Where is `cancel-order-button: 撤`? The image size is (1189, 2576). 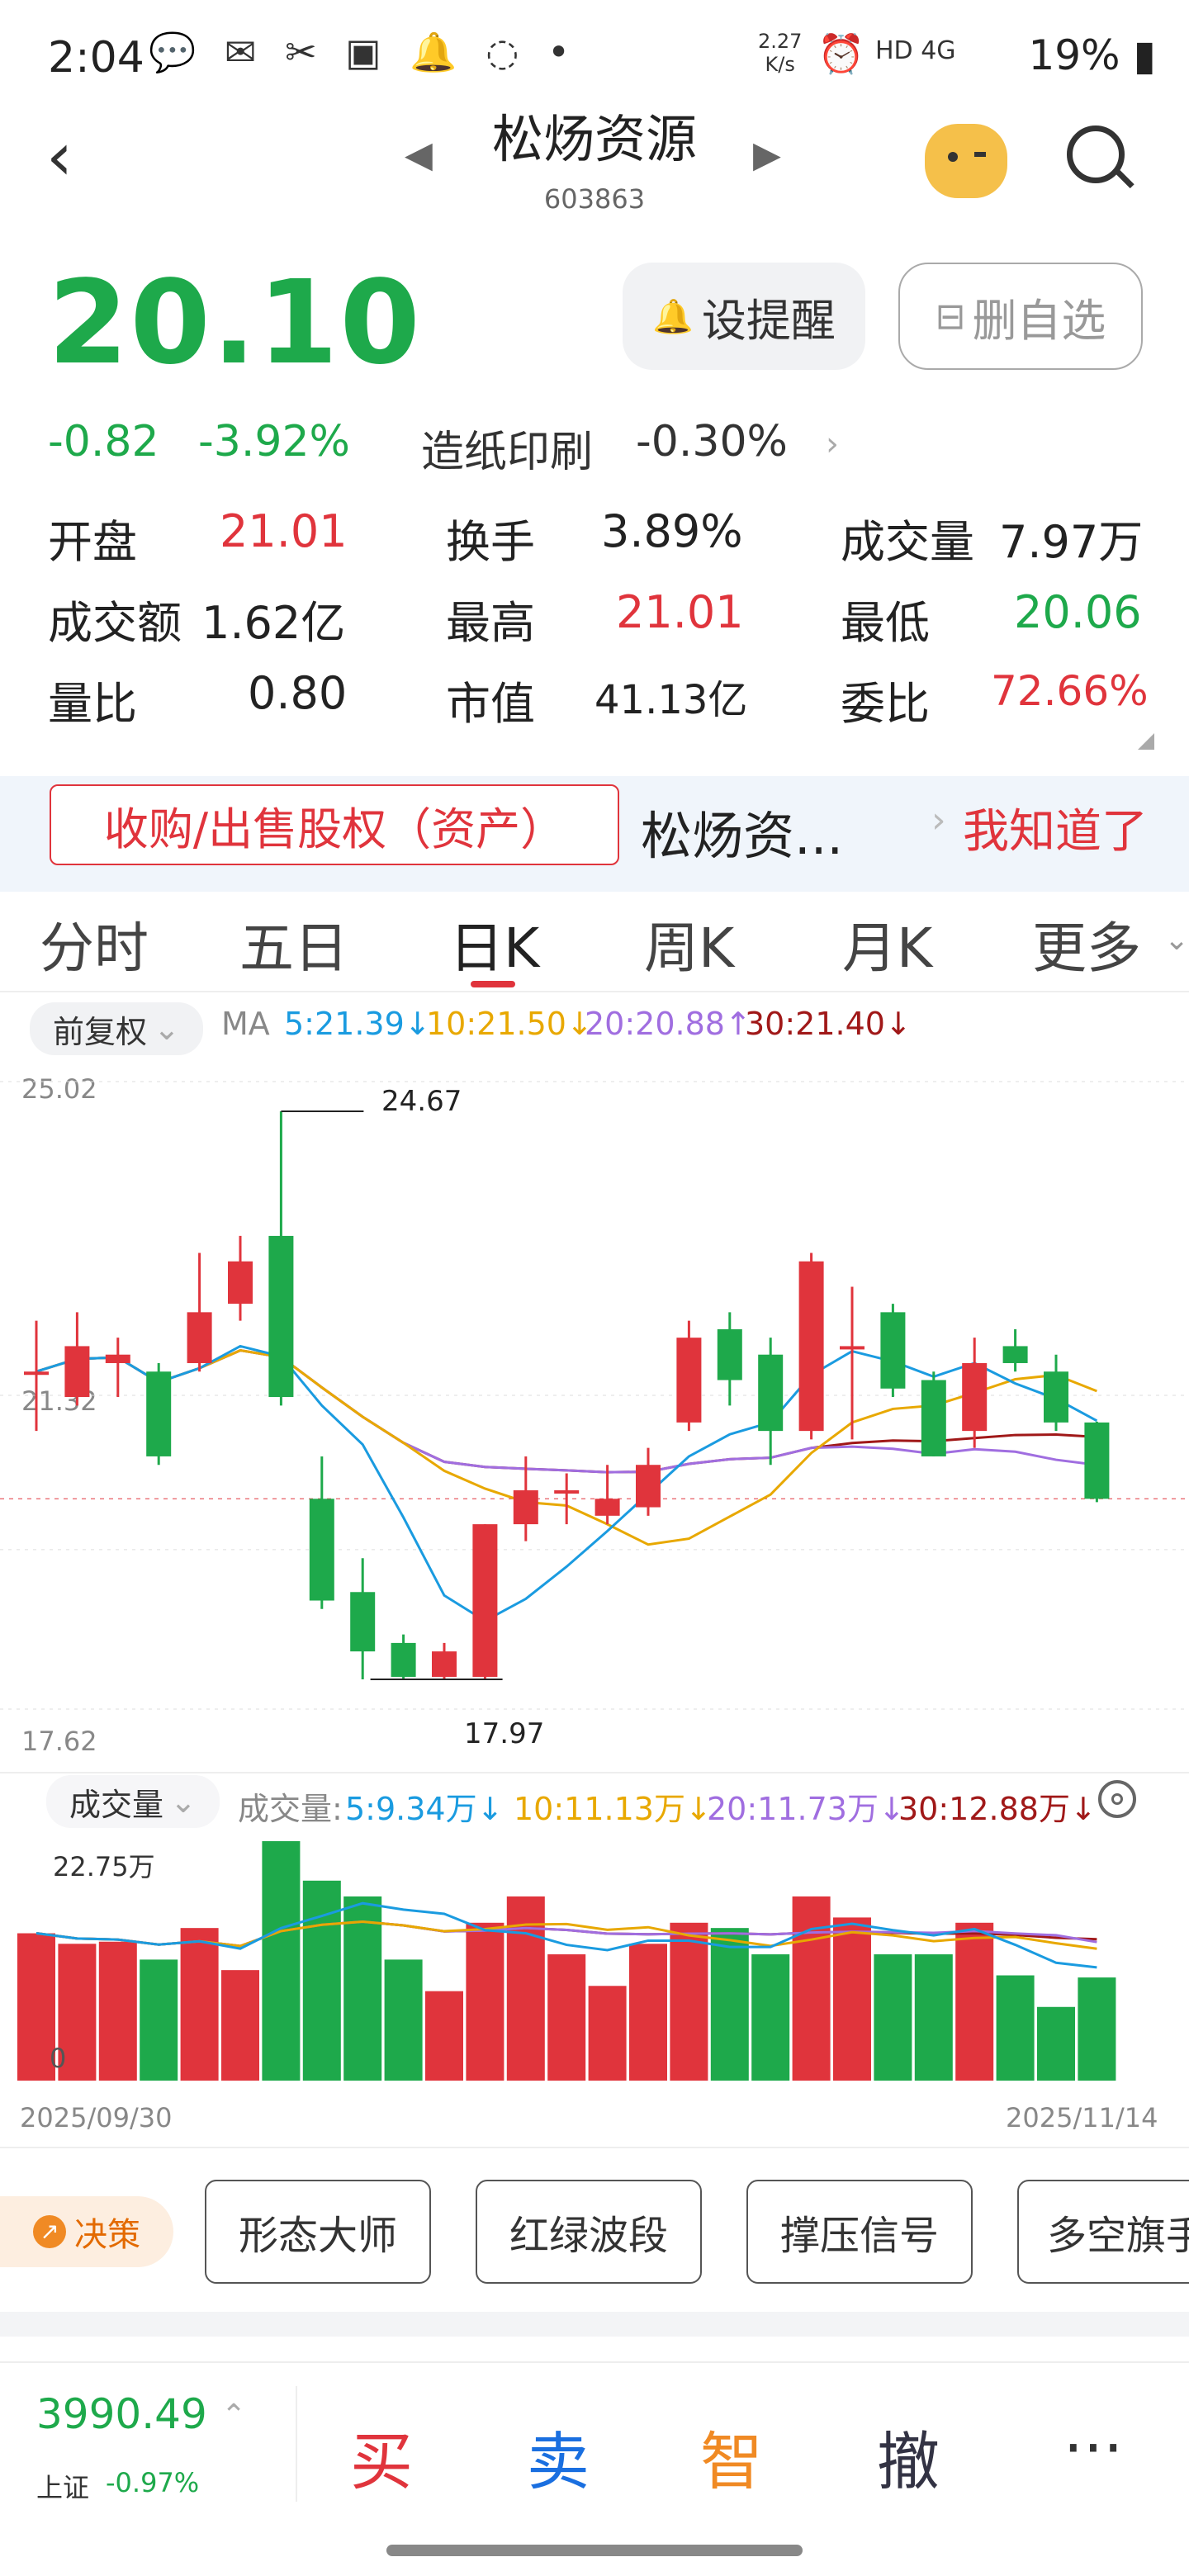
cancel-order-button: 撤 is located at coordinates (908, 2456).